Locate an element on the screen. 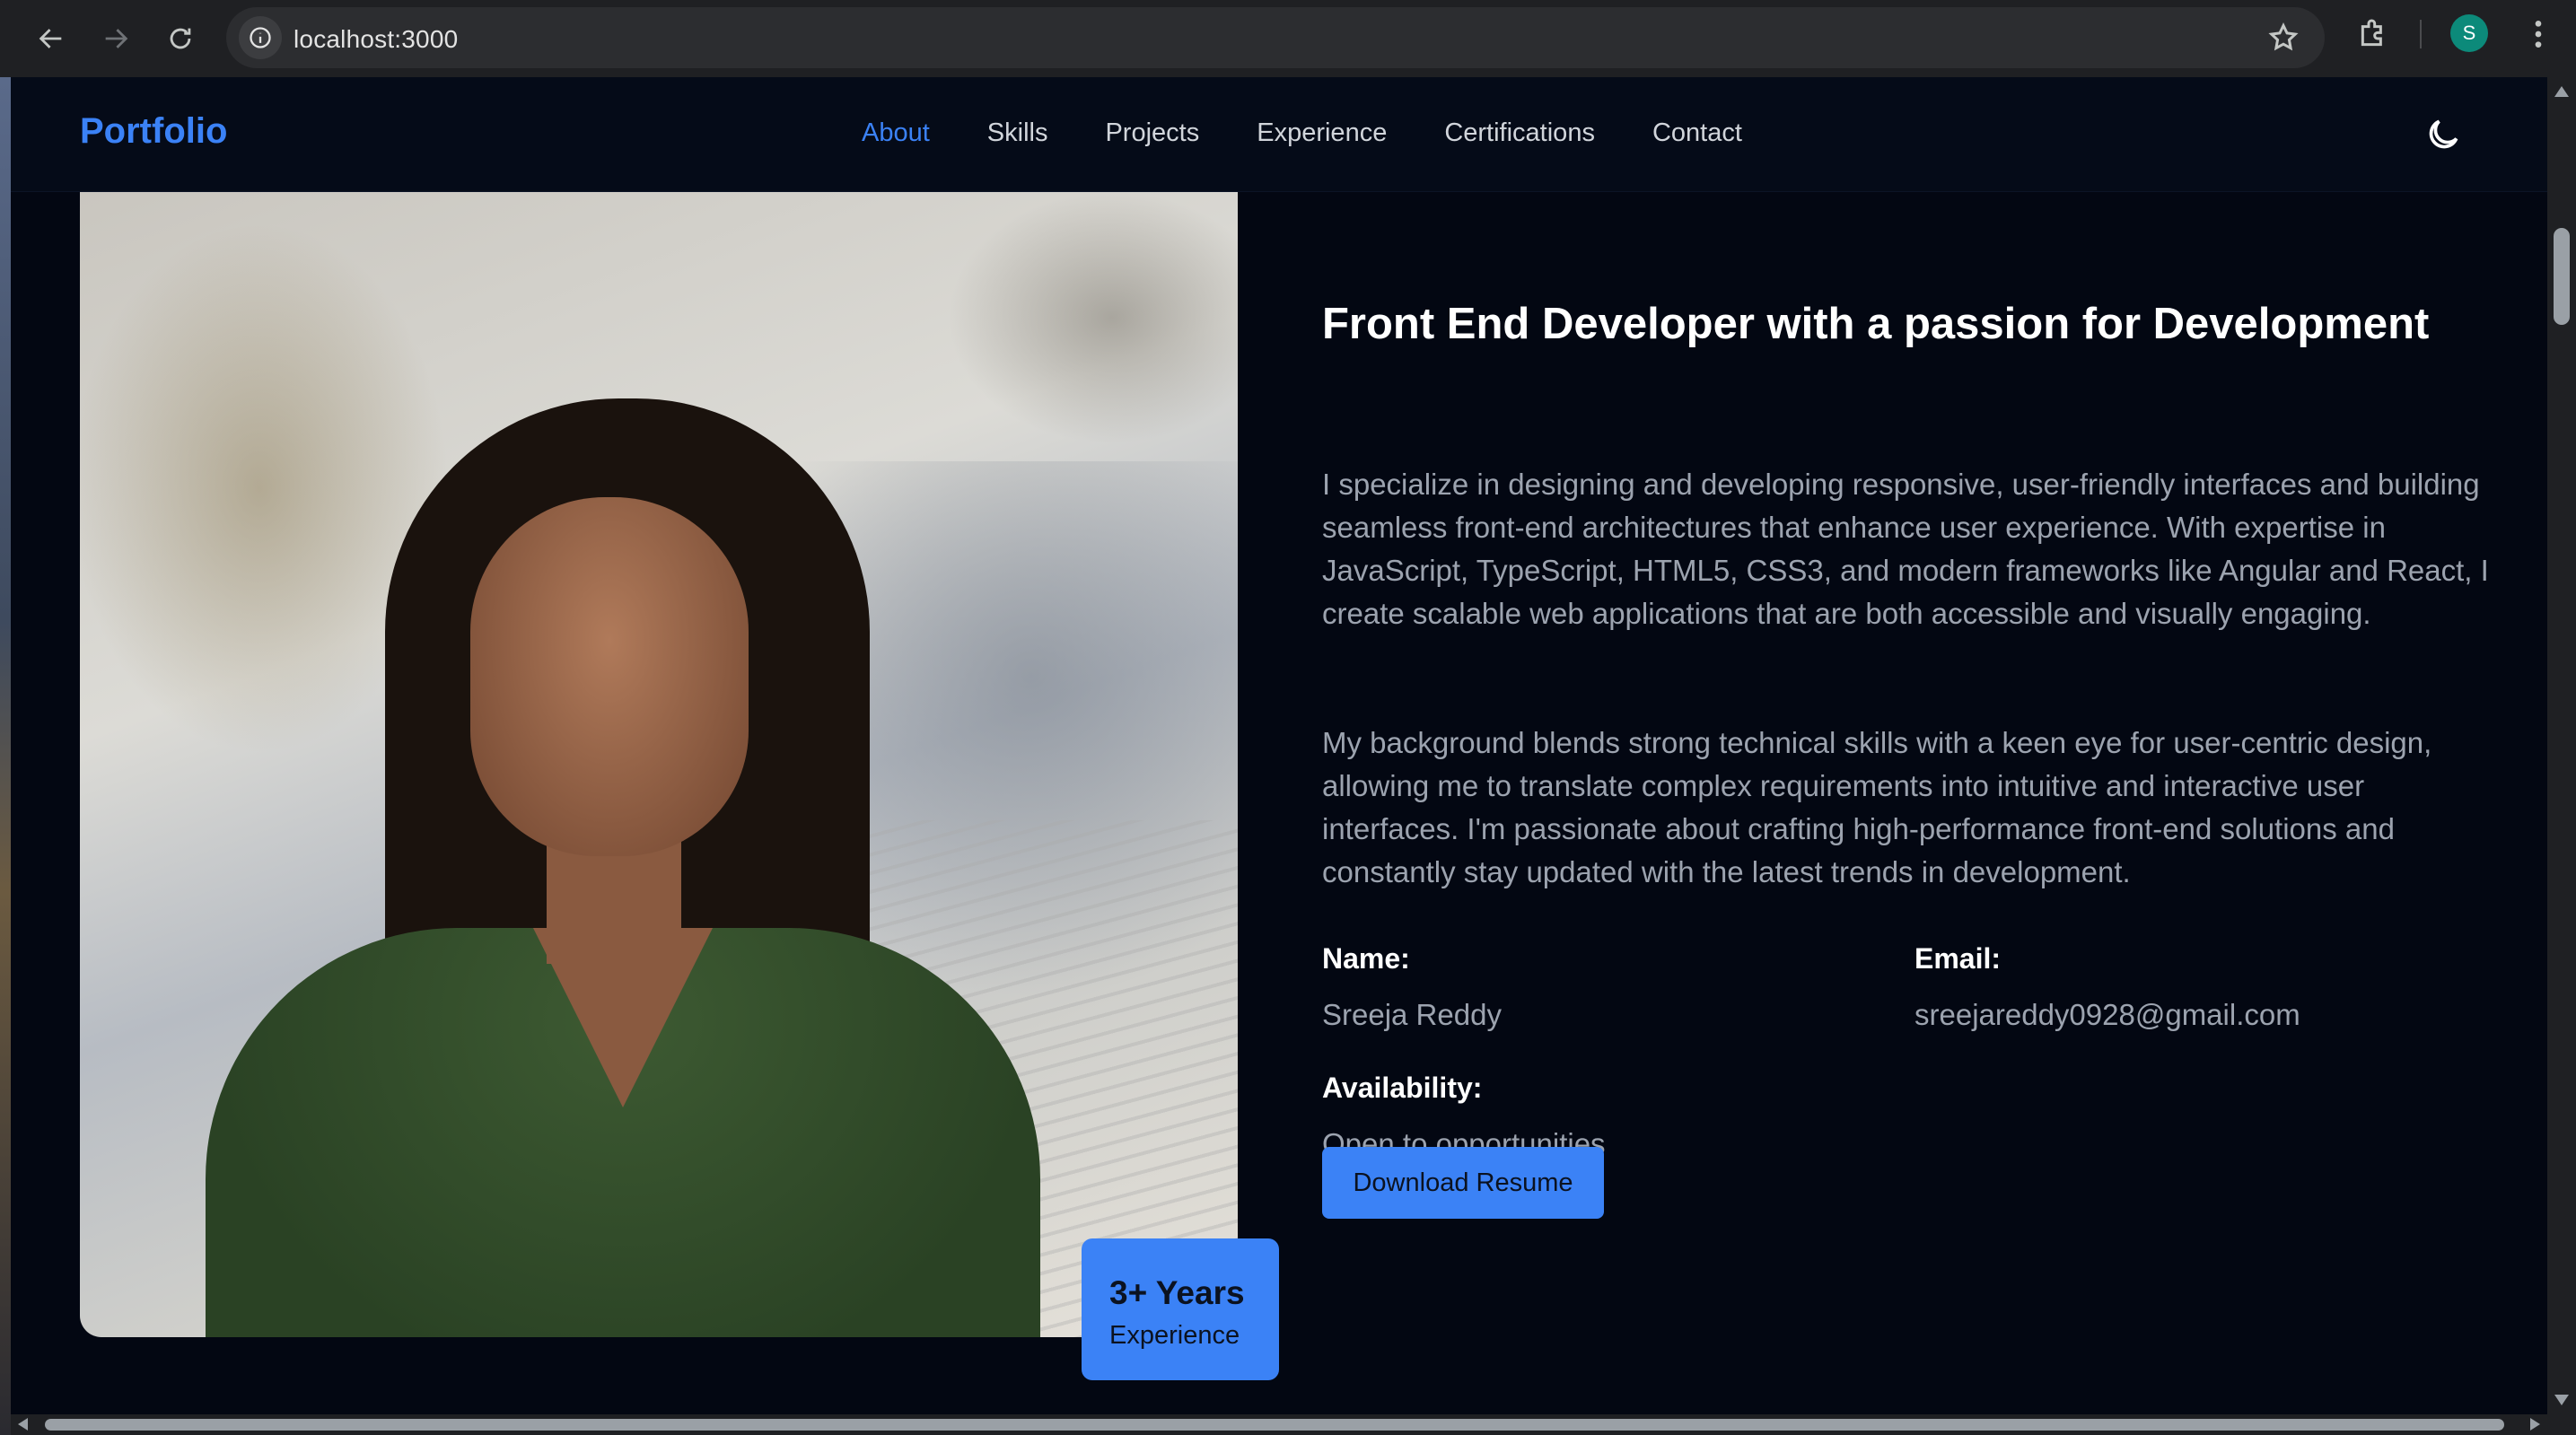 The height and width of the screenshot is (1435, 2576). kebab-menu-icon is located at coordinates (2538, 34).